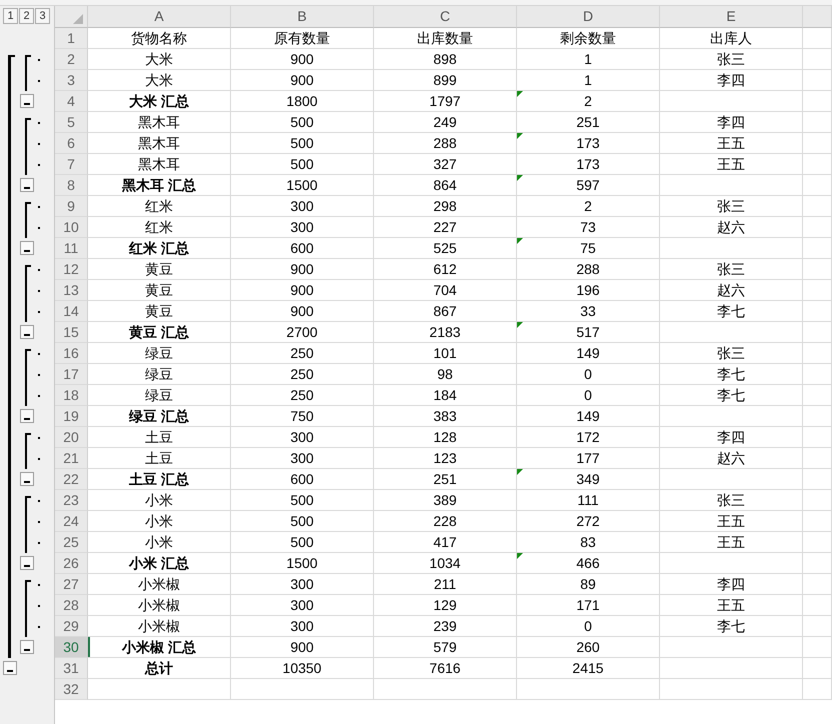 The image size is (832, 724). Describe the element at coordinates (71, 164) in the screenshot. I see `row-header: 7` at that location.